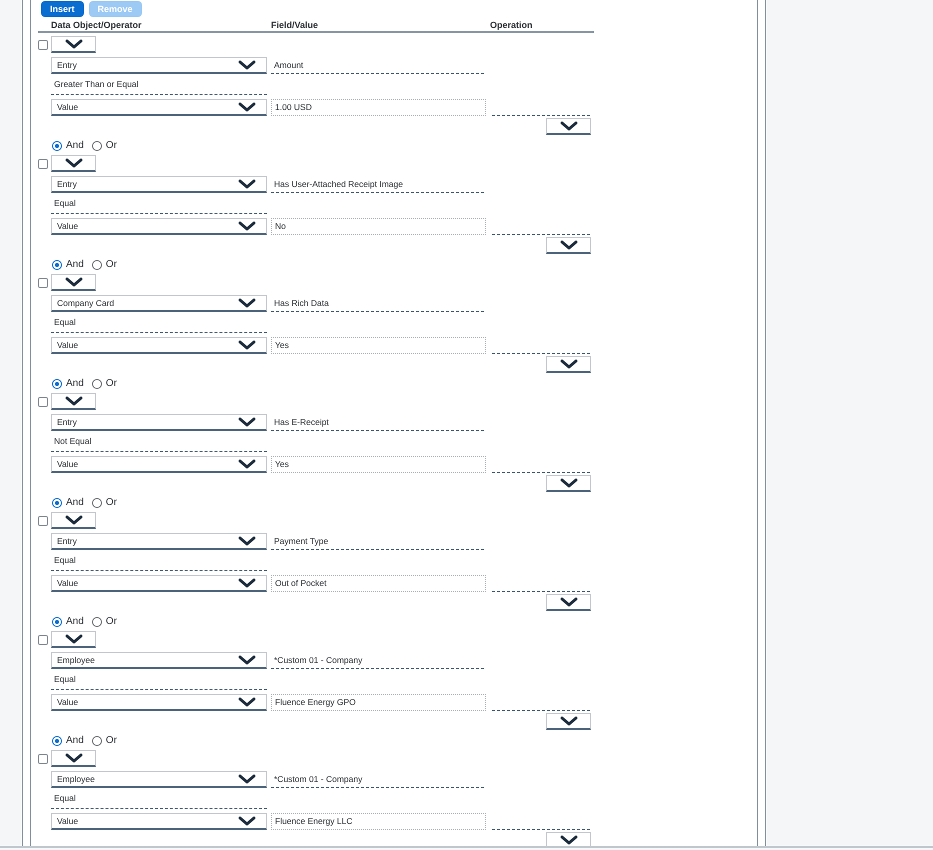  Describe the element at coordinates (377, 185) in the screenshot. I see `field-name: Has User-Attached Receipt Image` at that location.